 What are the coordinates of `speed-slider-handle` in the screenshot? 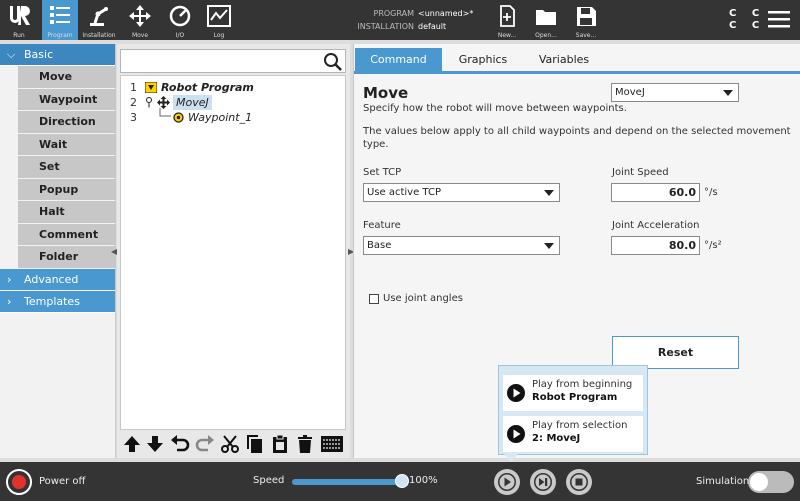 It's located at (402, 481).